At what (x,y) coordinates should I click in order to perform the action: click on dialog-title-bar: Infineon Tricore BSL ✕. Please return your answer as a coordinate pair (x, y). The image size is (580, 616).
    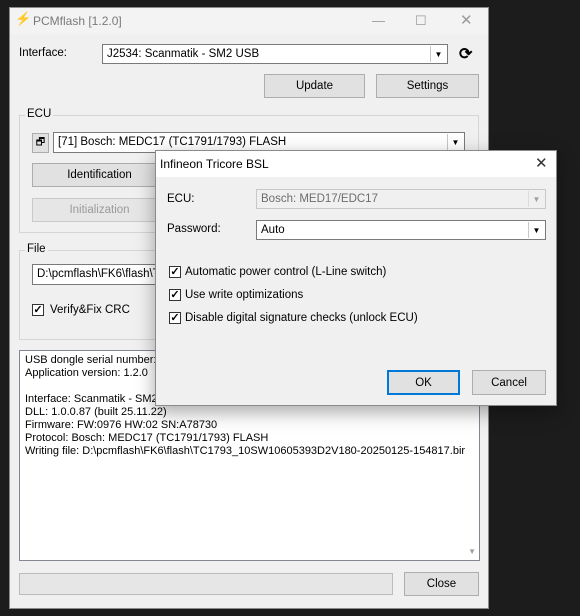
    Looking at the image, I should click on (356, 164).